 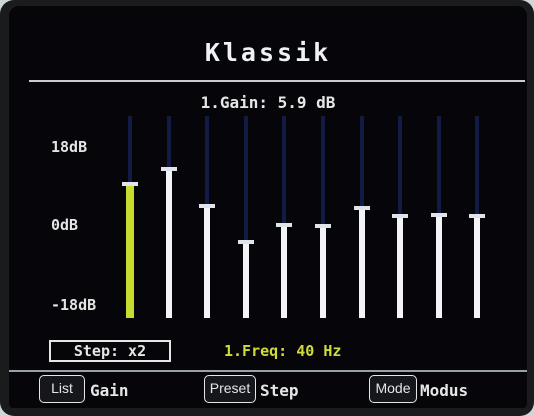 I want to click on title-divider, so click(x=277, y=81).